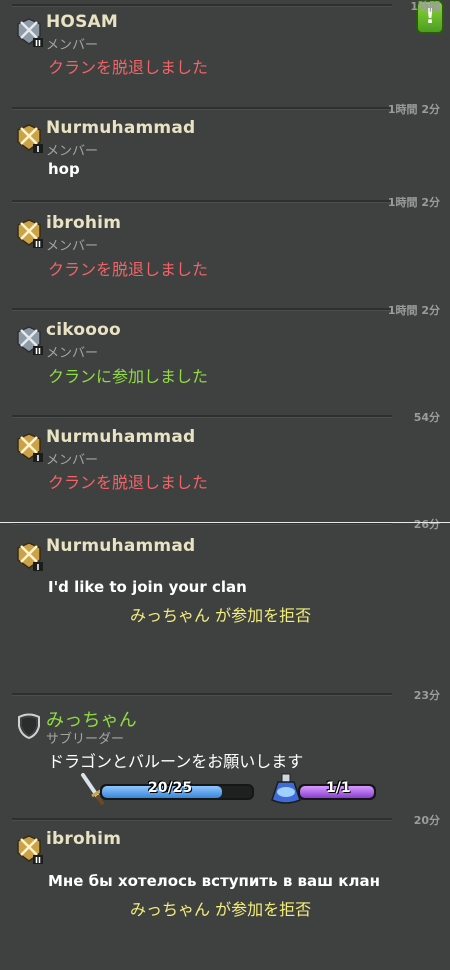 This screenshot has width=450, height=970. What do you see at coordinates (225, 6) in the screenshot?
I see `time-separator: 1時間` at bounding box center [225, 6].